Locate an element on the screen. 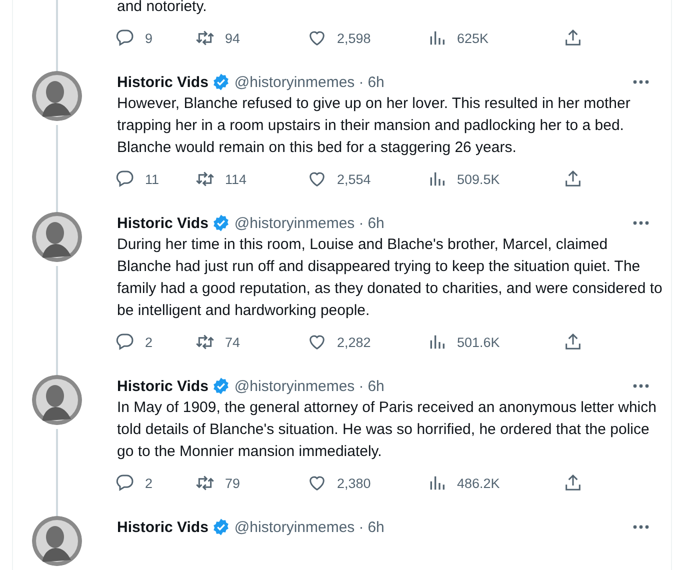 The height and width of the screenshot is (570, 680). view-count: 486.2K is located at coordinates (478, 483).